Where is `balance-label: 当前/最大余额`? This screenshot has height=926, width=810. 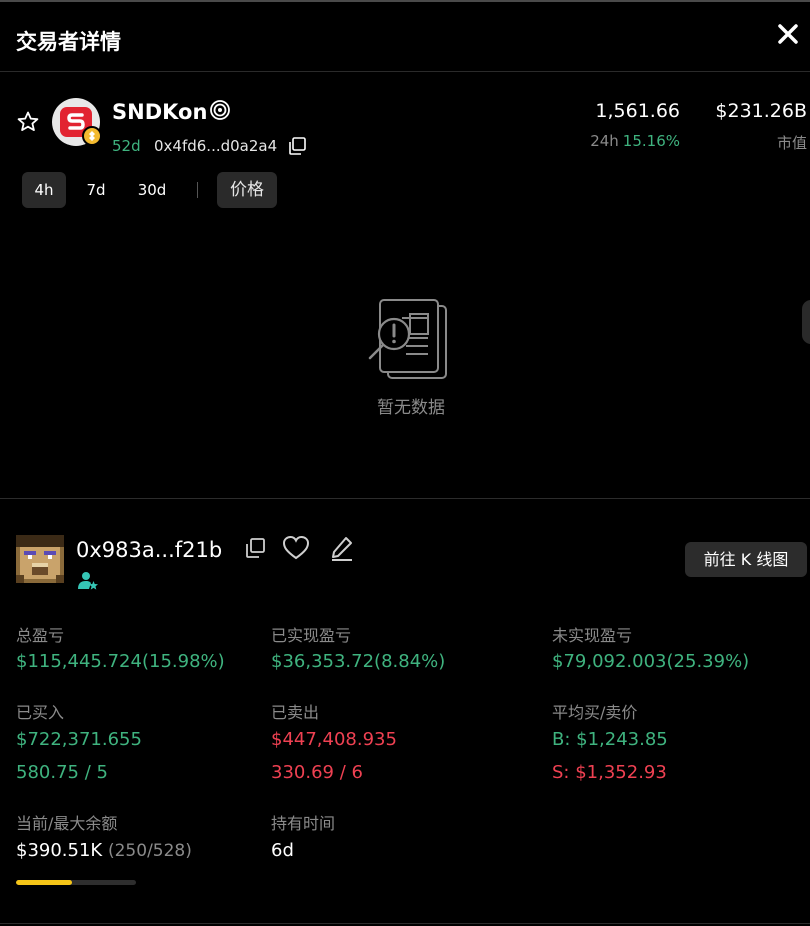 balance-label: 当前/最大余额 is located at coordinates (67, 823).